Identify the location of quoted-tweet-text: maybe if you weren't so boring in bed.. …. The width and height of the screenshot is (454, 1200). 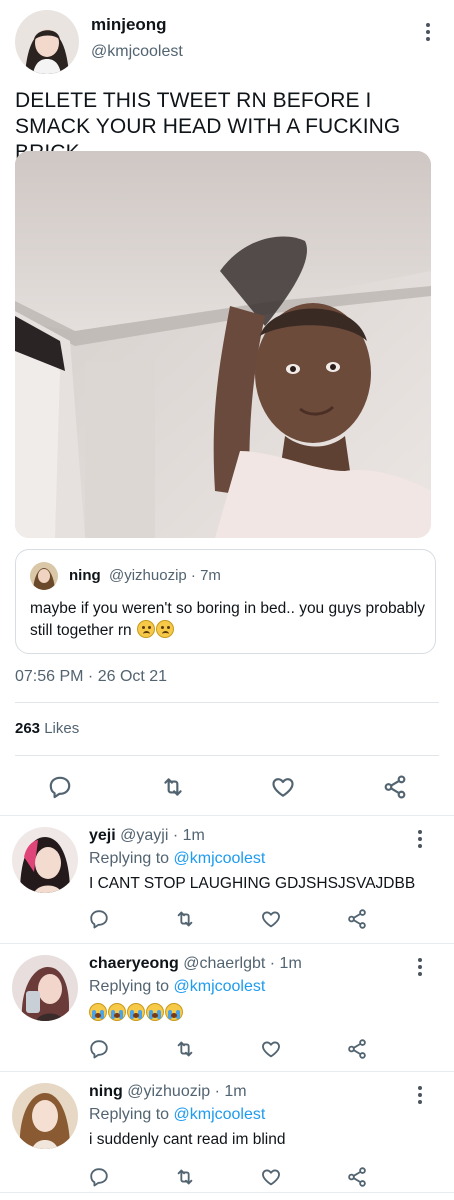
(227, 620).